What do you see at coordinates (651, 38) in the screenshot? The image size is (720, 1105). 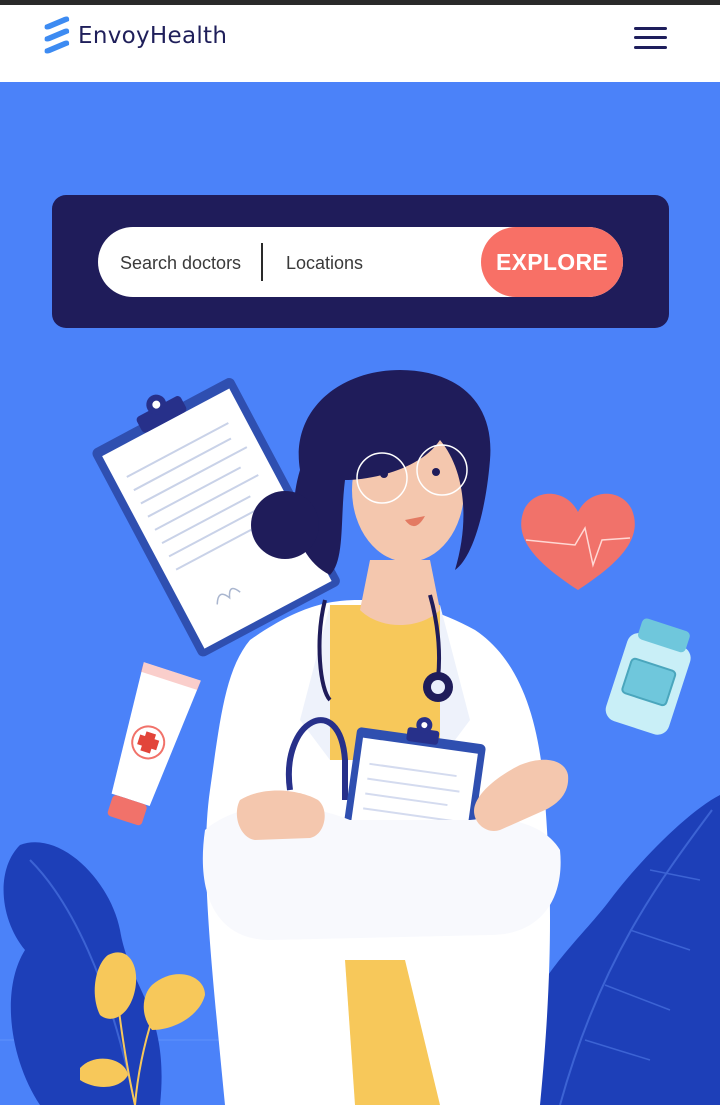 I see `hamburger-menu-icon` at bounding box center [651, 38].